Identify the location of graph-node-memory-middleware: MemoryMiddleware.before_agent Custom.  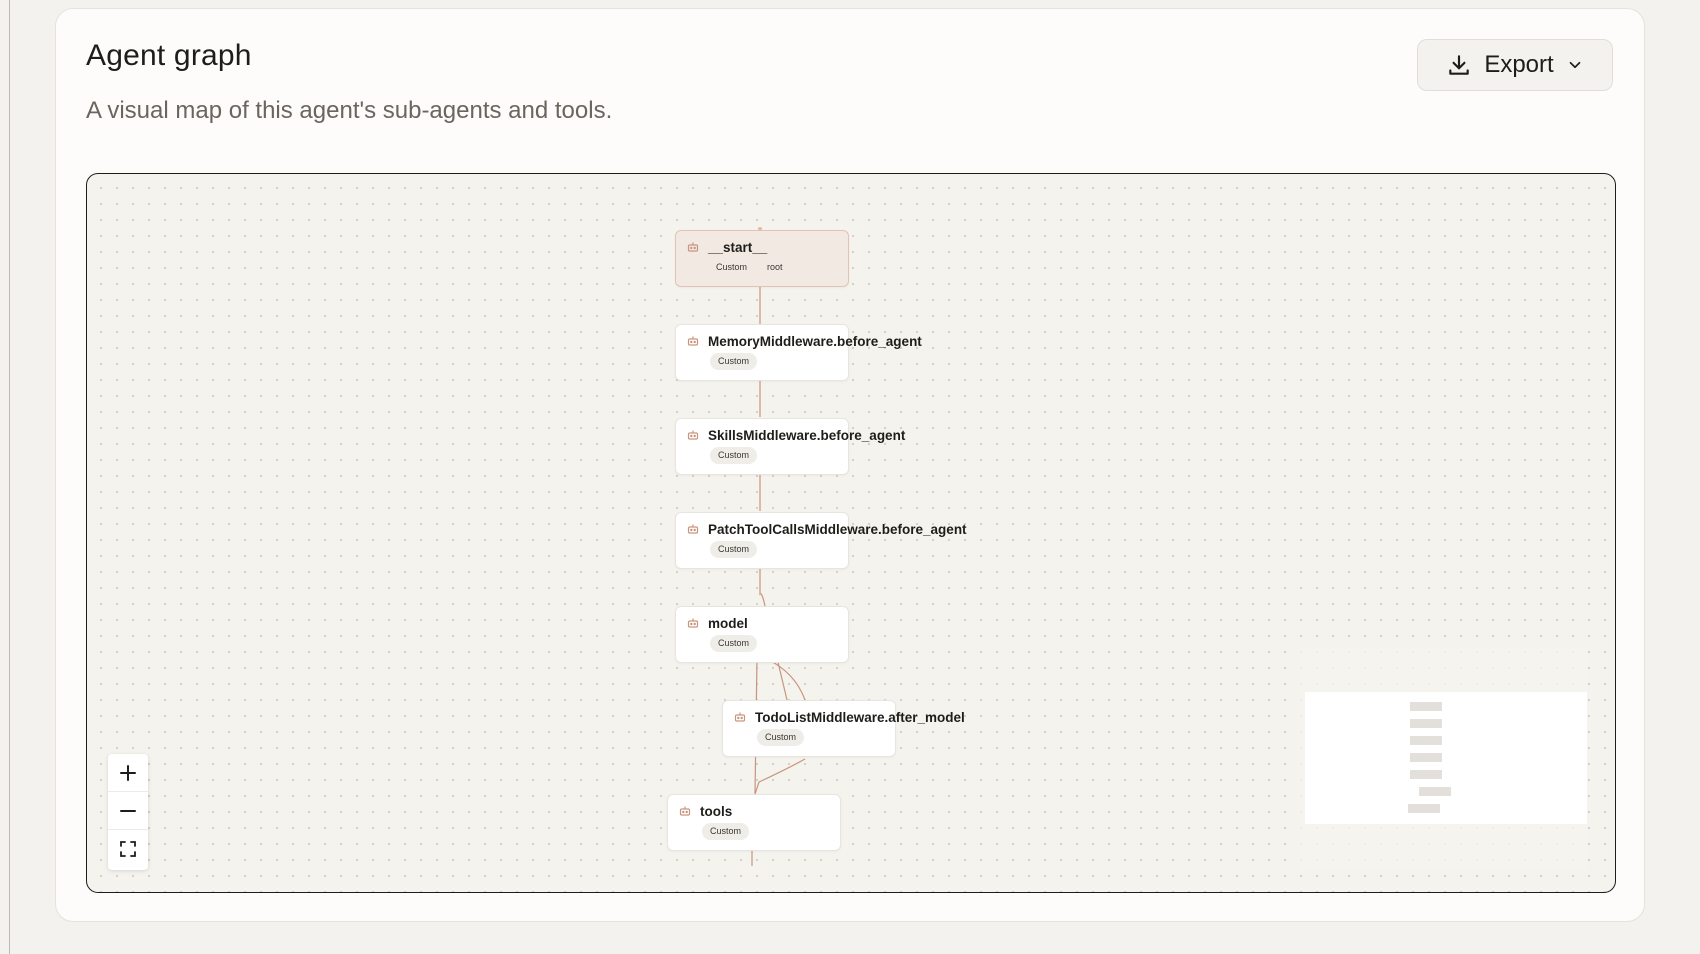
(798, 352).